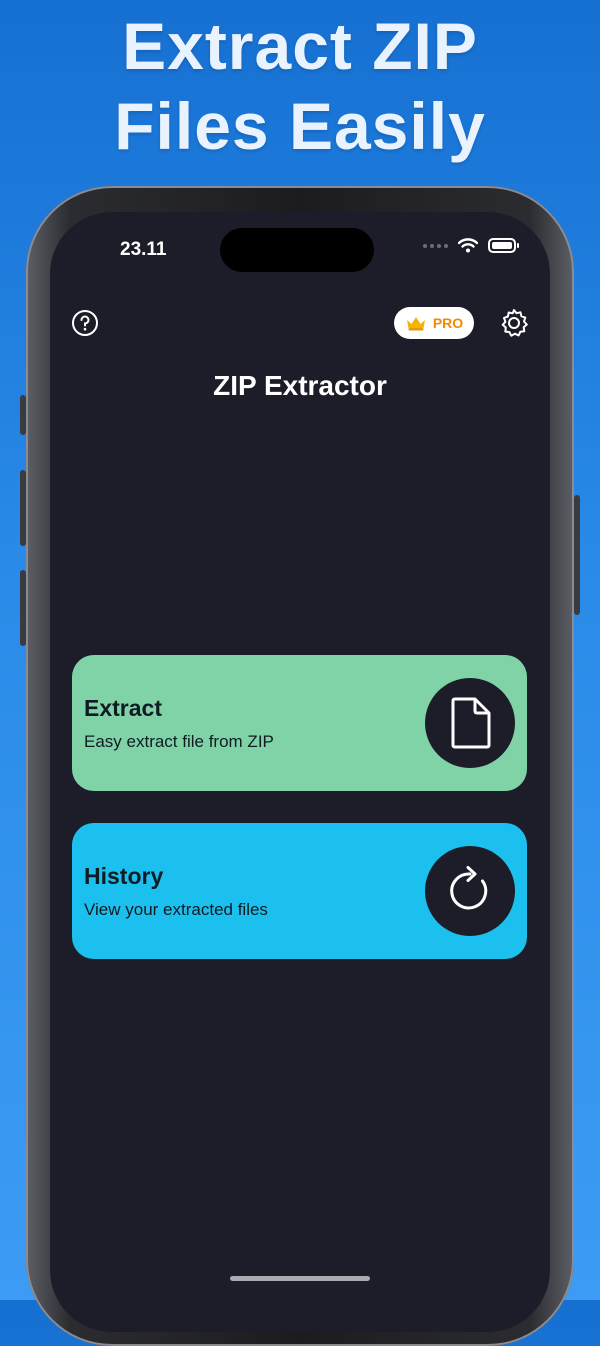 The image size is (600, 1346). I want to click on app-title: ZIP Extractor, so click(300, 385).